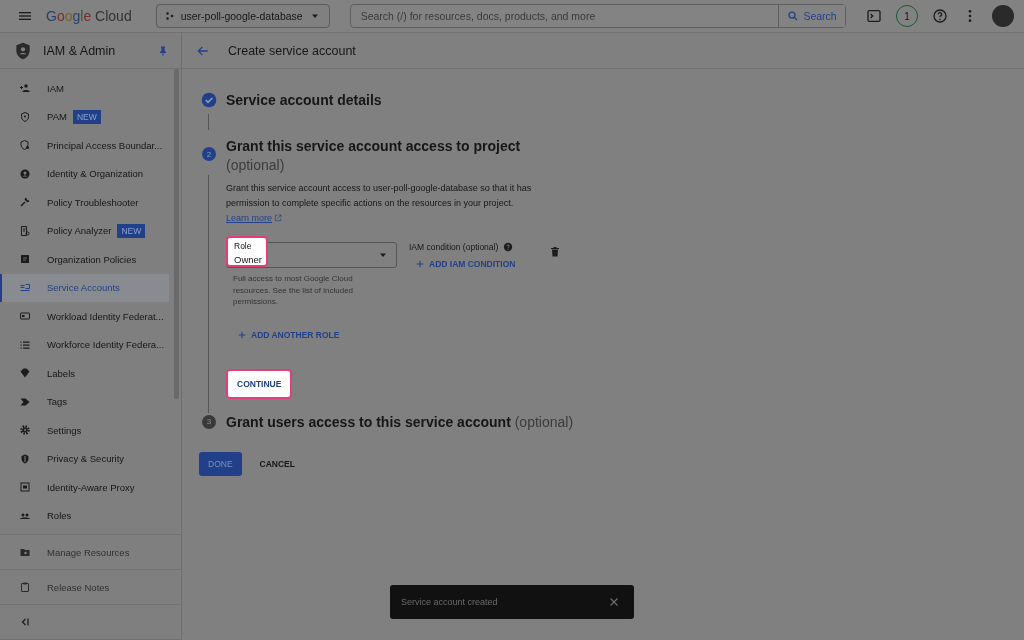 The height and width of the screenshot is (640, 1024). Describe the element at coordinates (793, 16) in the screenshot. I see `search-icon` at that location.